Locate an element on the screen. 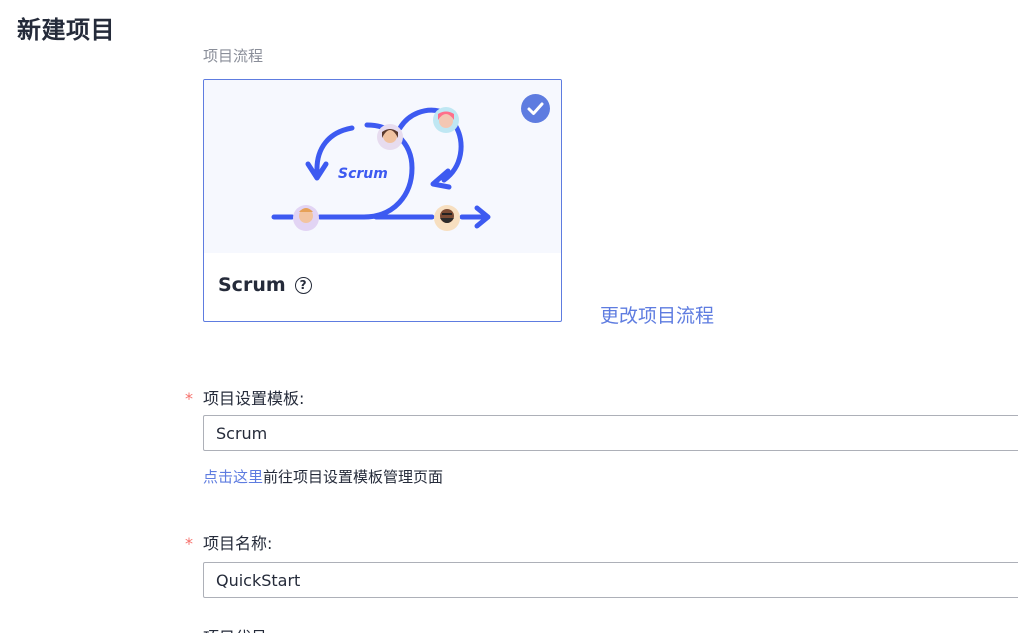  illustration-label: Scrum is located at coordinates (363, 174).